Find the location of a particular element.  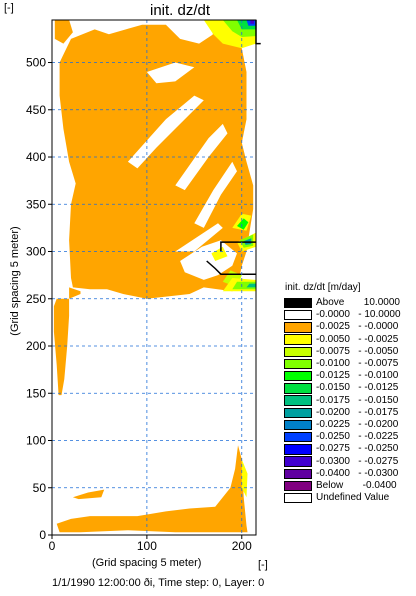

legend-entry: -0.0050 - -0.0025 is located at coordinates (342, 340).